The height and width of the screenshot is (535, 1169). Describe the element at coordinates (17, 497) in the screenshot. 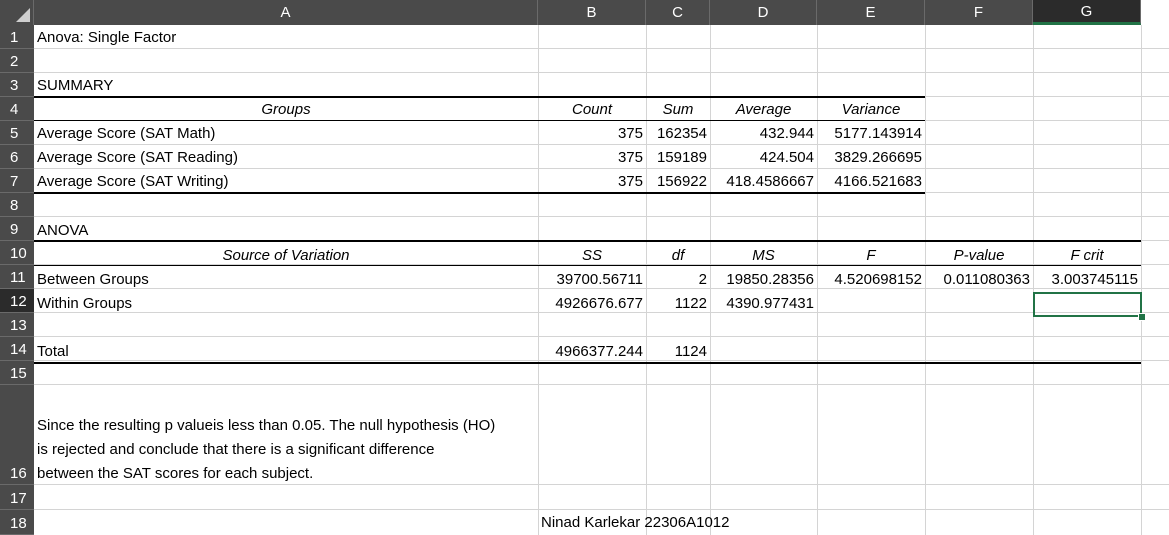

I see `row-header-17: 17` at that location.